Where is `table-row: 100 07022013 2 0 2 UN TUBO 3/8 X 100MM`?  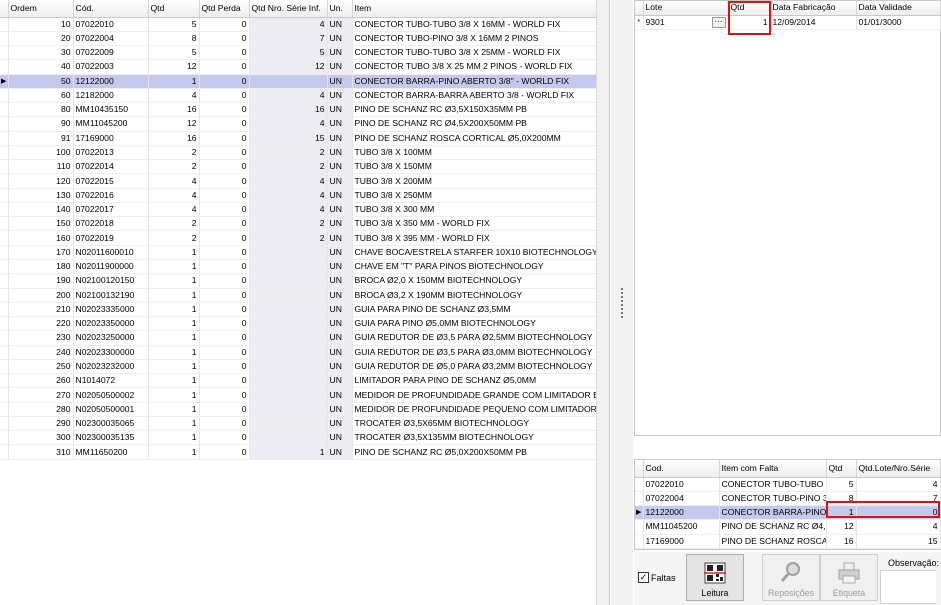
table-row: 100 07022013 2 0 2 UN TUBO 3/8 X 100MM is located at coordinates (298, 153).